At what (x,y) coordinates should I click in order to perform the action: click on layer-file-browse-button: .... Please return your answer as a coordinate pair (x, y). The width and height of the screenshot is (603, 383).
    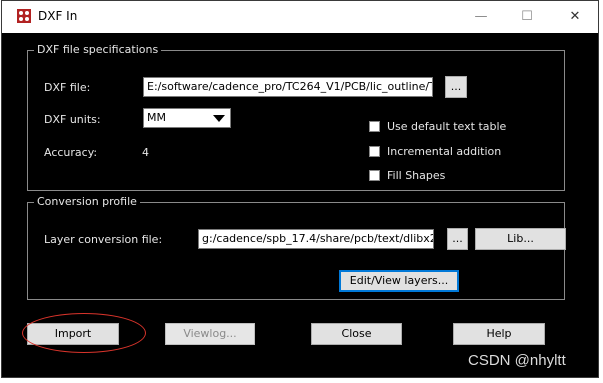
    Looking at the image, I should click on (457, 239).